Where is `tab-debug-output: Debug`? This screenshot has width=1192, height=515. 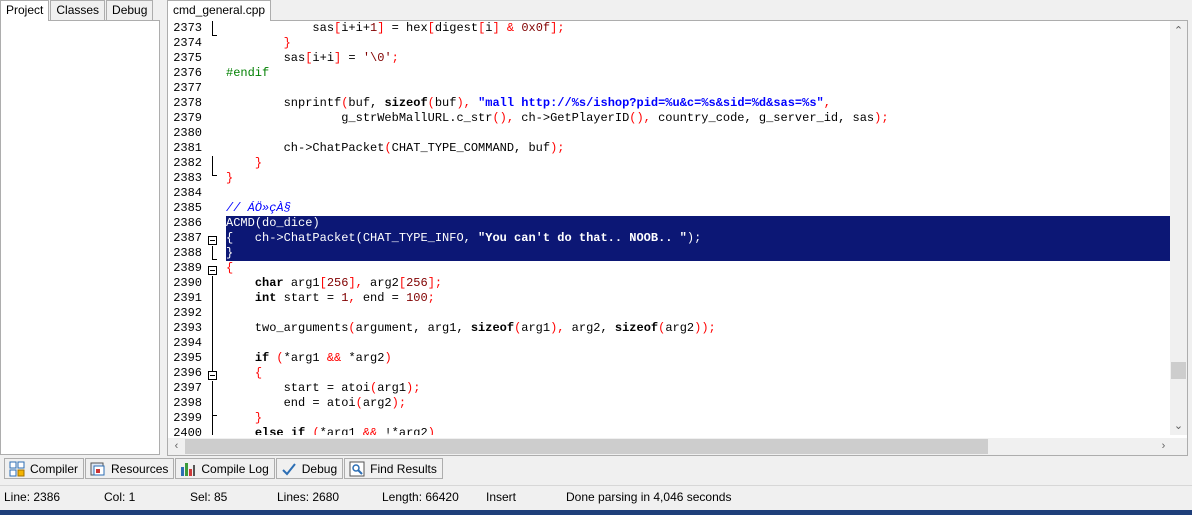 tab-debug-output: Debug is located at coordinates (309, 468).